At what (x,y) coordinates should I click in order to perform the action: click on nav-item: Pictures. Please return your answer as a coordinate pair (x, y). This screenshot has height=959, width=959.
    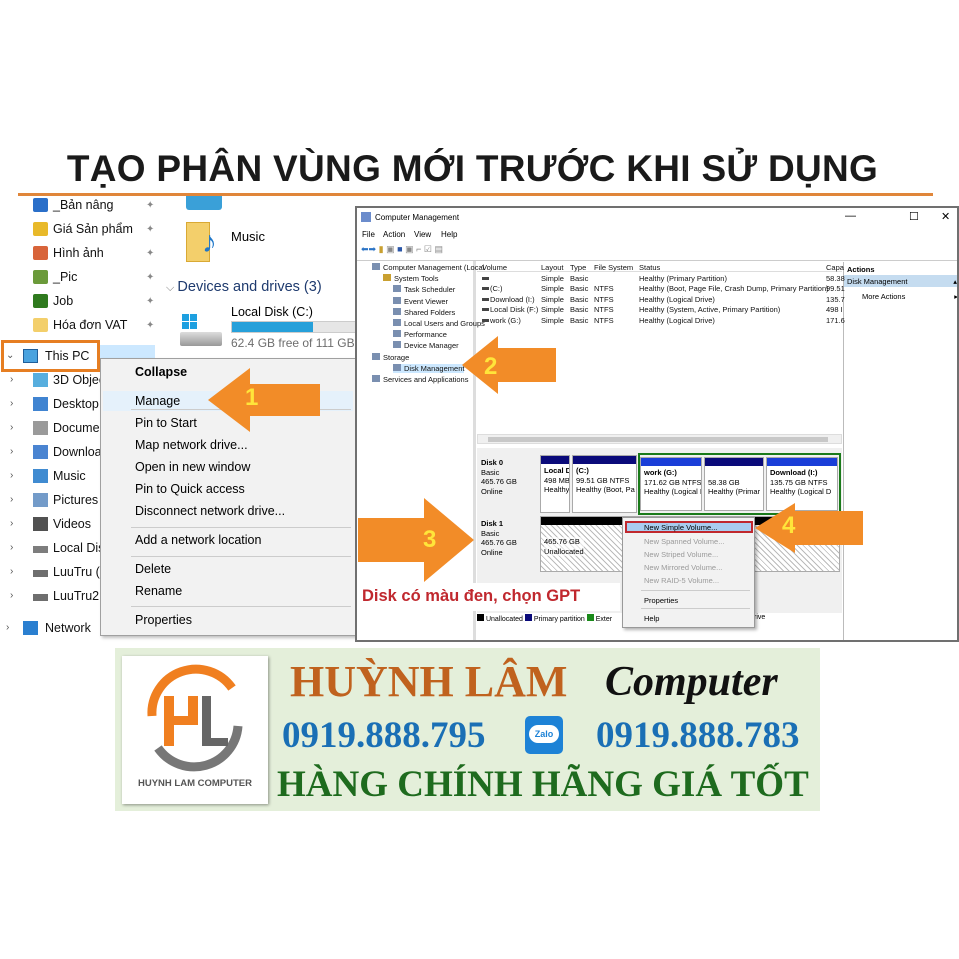
    Looking at the image, I should click on (65, 500).